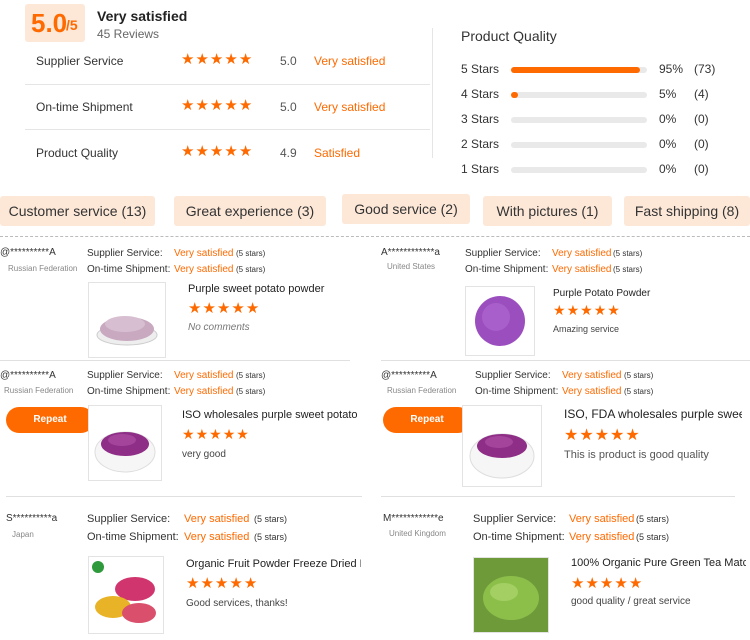 The image size is (750, 640). I want to click on rating-stars-shipment: ★★★★★, so click(217, 105).